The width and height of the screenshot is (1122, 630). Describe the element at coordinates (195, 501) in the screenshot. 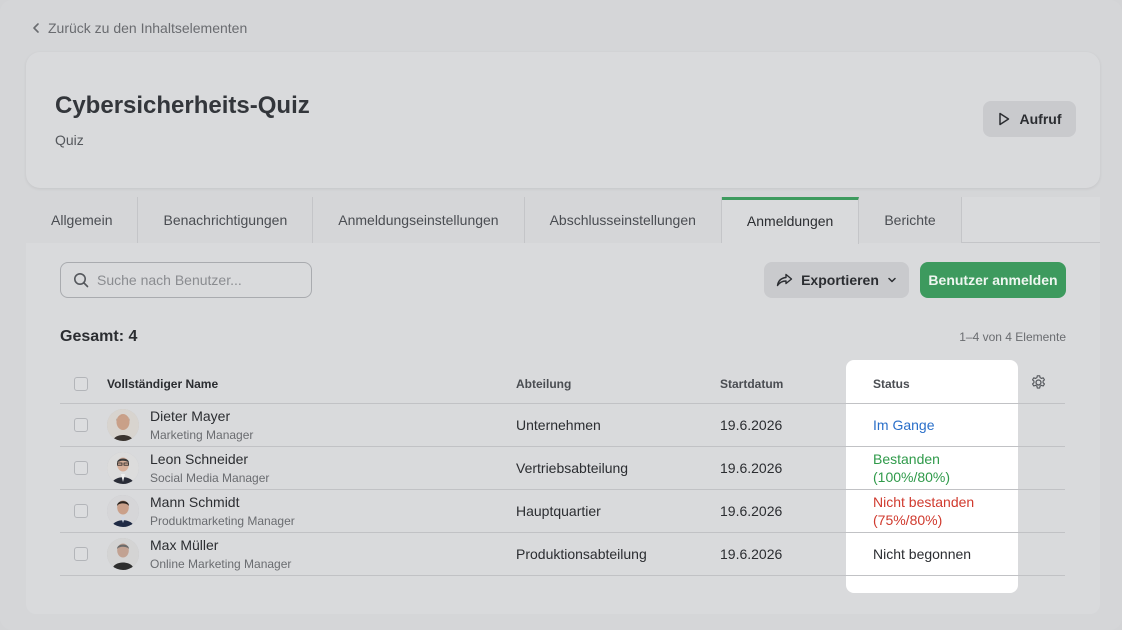

I see `user-name: Mann Schmidt` at that location.